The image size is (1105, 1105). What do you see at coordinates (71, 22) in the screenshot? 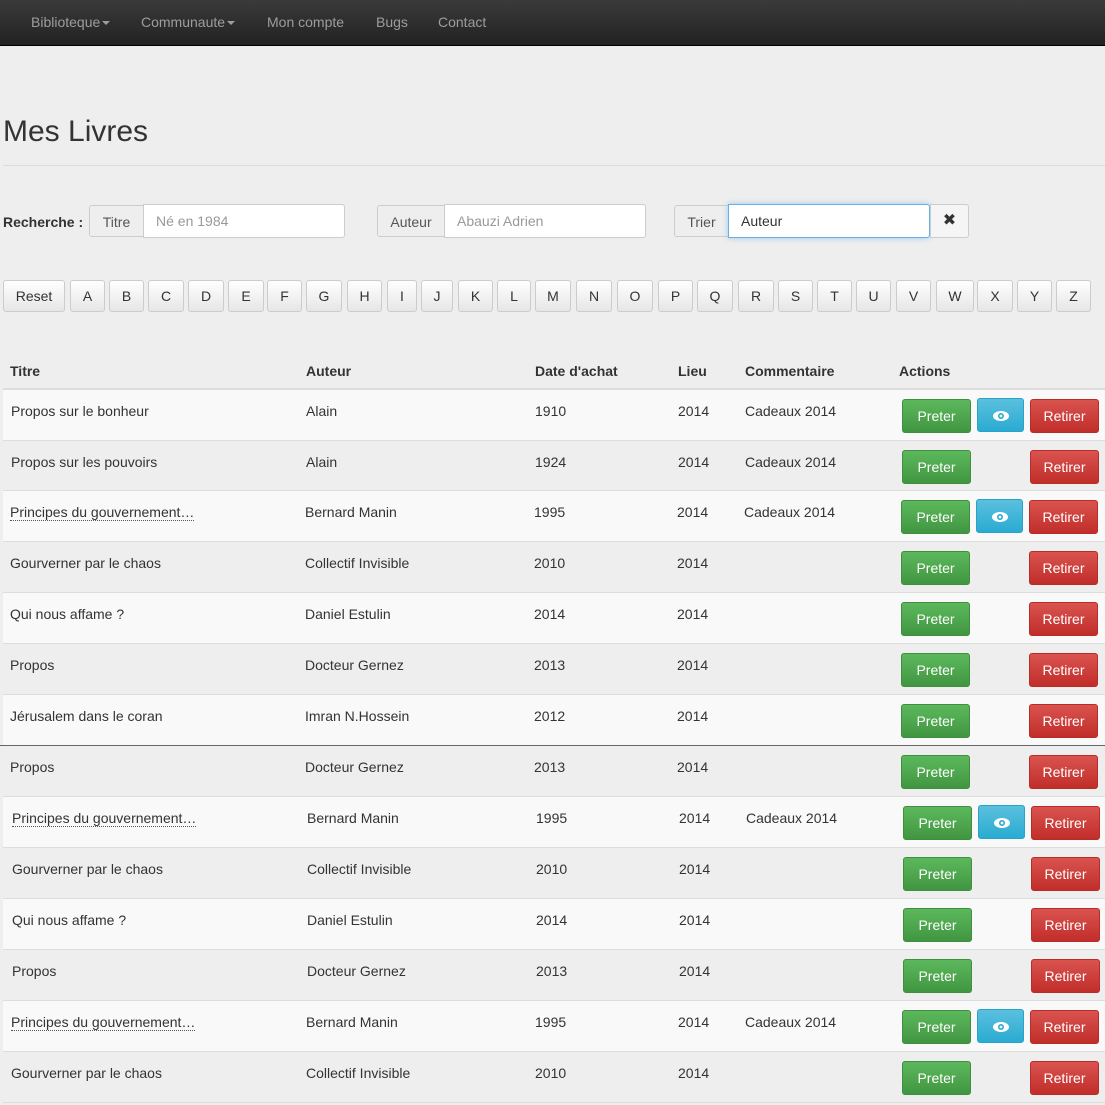
I see `nav-biblioteque: Biblioteque` at bounding box center [71, 22].